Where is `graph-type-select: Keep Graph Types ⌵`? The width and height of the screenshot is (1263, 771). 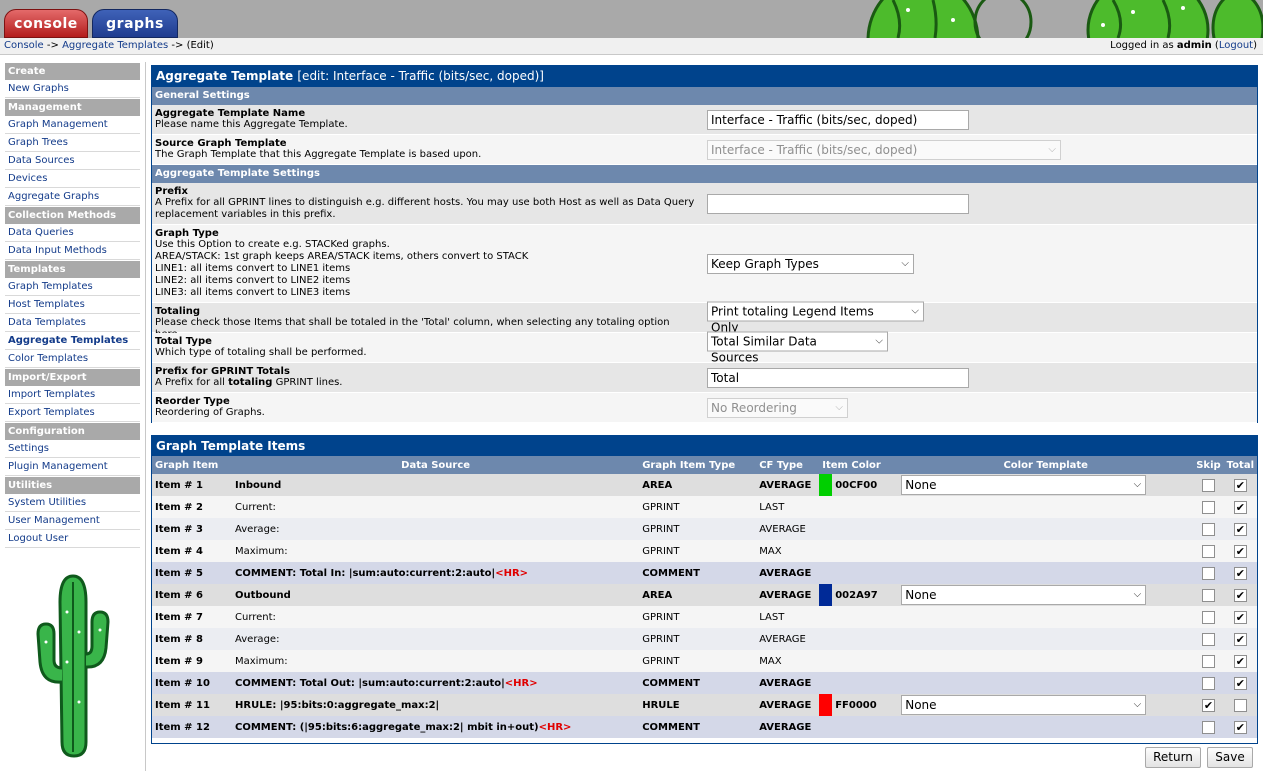 graph-type-select: Keep Graph Types ⌵ is located at coordinates (810, 263).